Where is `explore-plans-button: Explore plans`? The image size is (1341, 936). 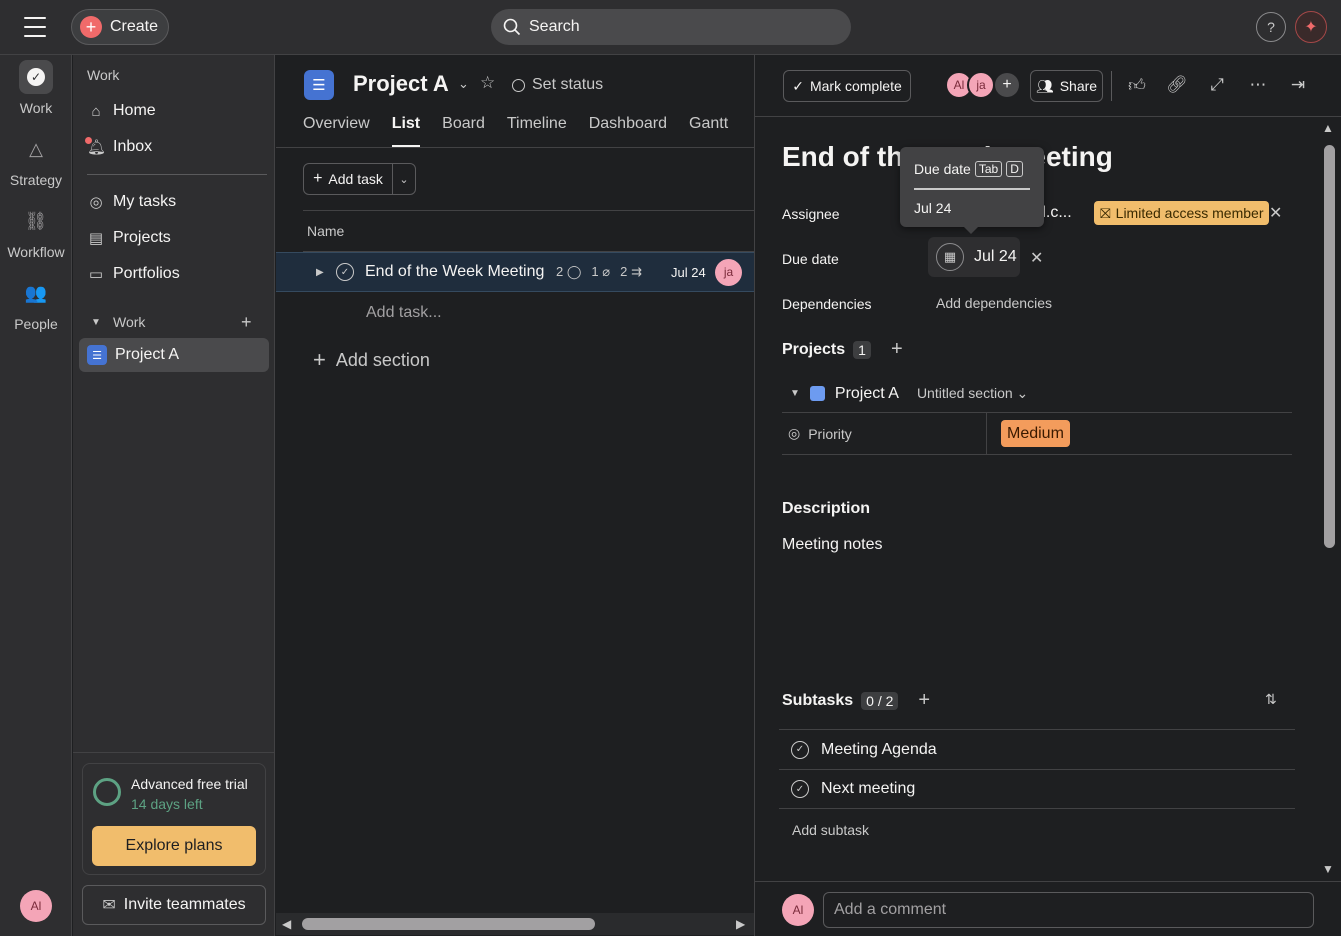 explore-plans-button: Explore plans is located at coordinates (174, 846).